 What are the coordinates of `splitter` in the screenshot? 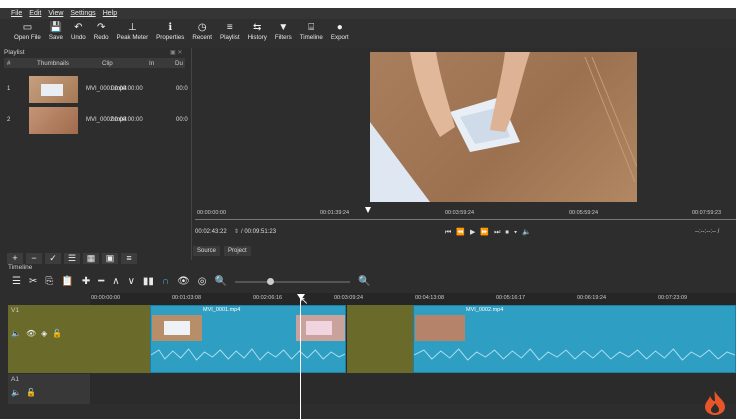 It's located at (191, 154).